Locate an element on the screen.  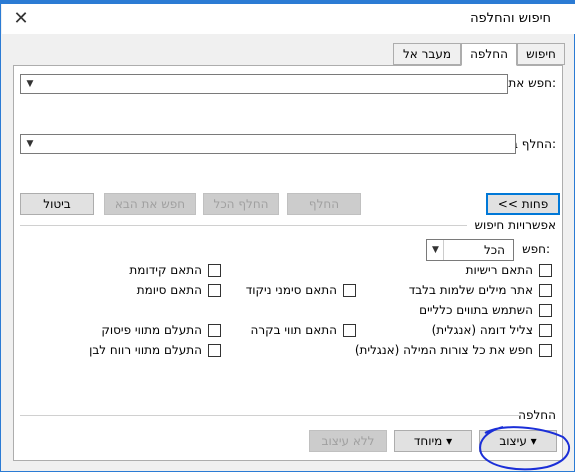
find-label: חפש את: is located at coordinates (532, 83).